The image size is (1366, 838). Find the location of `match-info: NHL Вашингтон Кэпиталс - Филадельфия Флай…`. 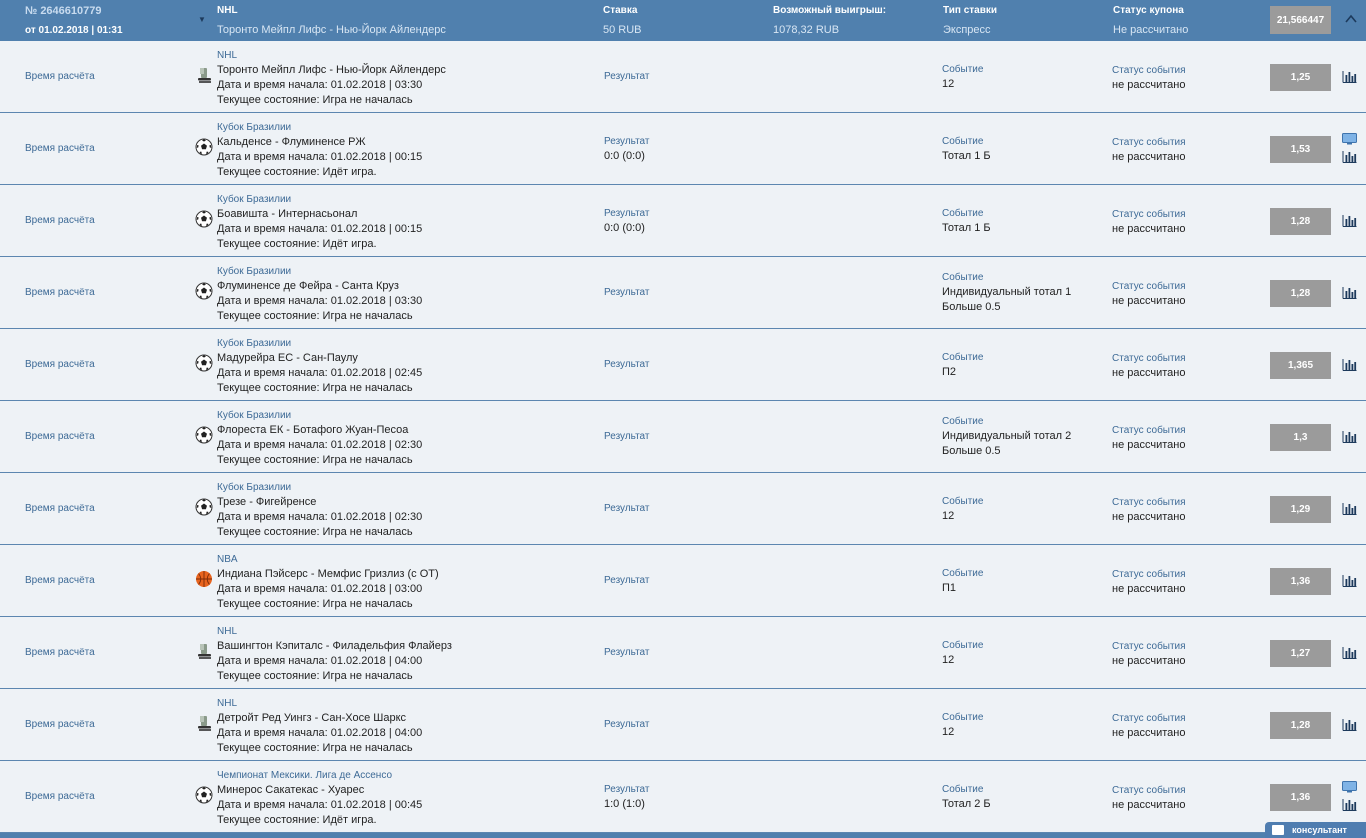

match-info: NHL Вашингтон Кэпиталс - Филадельфия Флай… is located at coordinates (334, 654).